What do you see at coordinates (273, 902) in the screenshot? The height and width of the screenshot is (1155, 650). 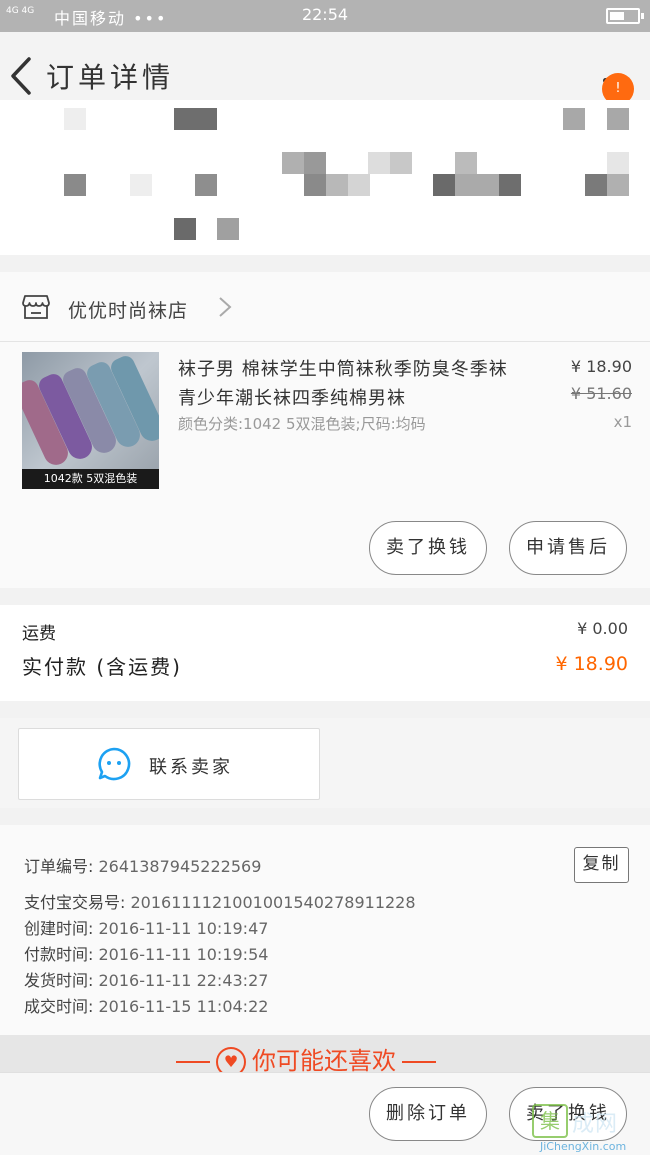 I see `alipay-number: 2016111121001001540278911228` at bounding box center [273, 902].